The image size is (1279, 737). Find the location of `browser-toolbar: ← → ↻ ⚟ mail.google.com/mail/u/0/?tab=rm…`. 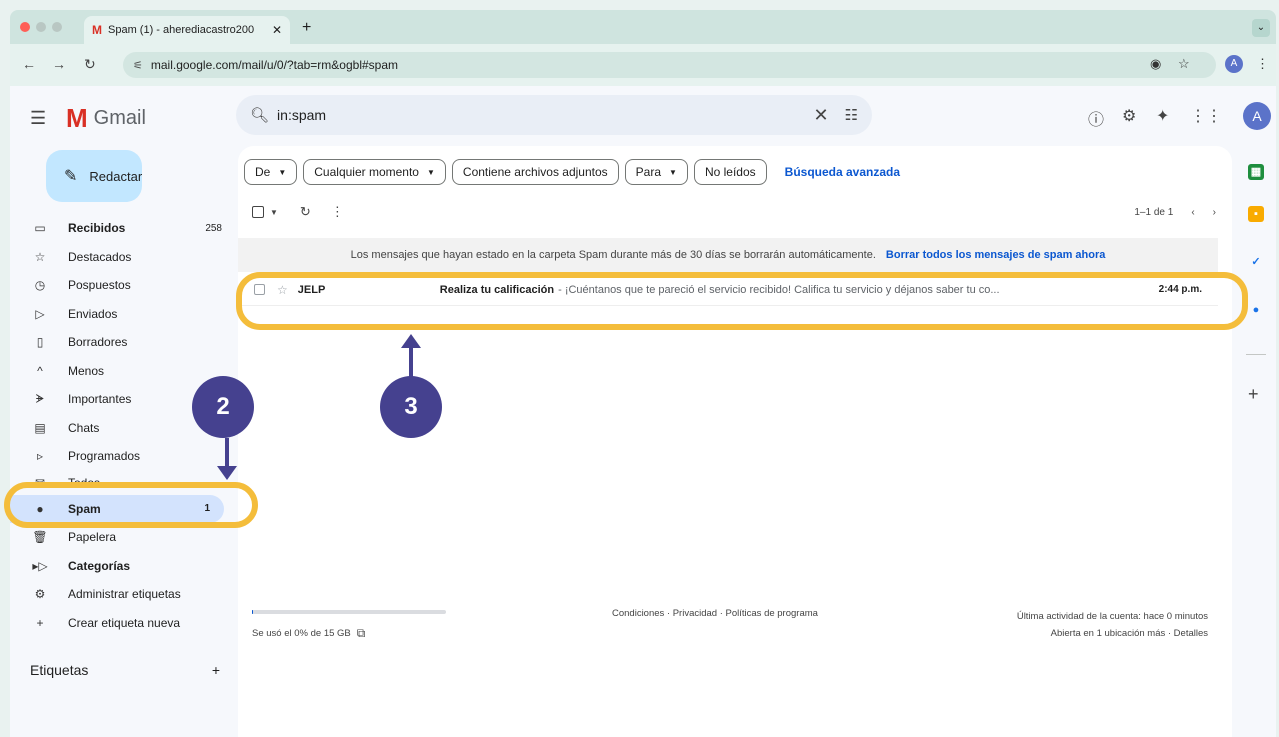

browser-toolbar: ← → ↻ ⚟ mail.google.com/mail/u/0/?tab=rm… is located at coordinates (643, 65).